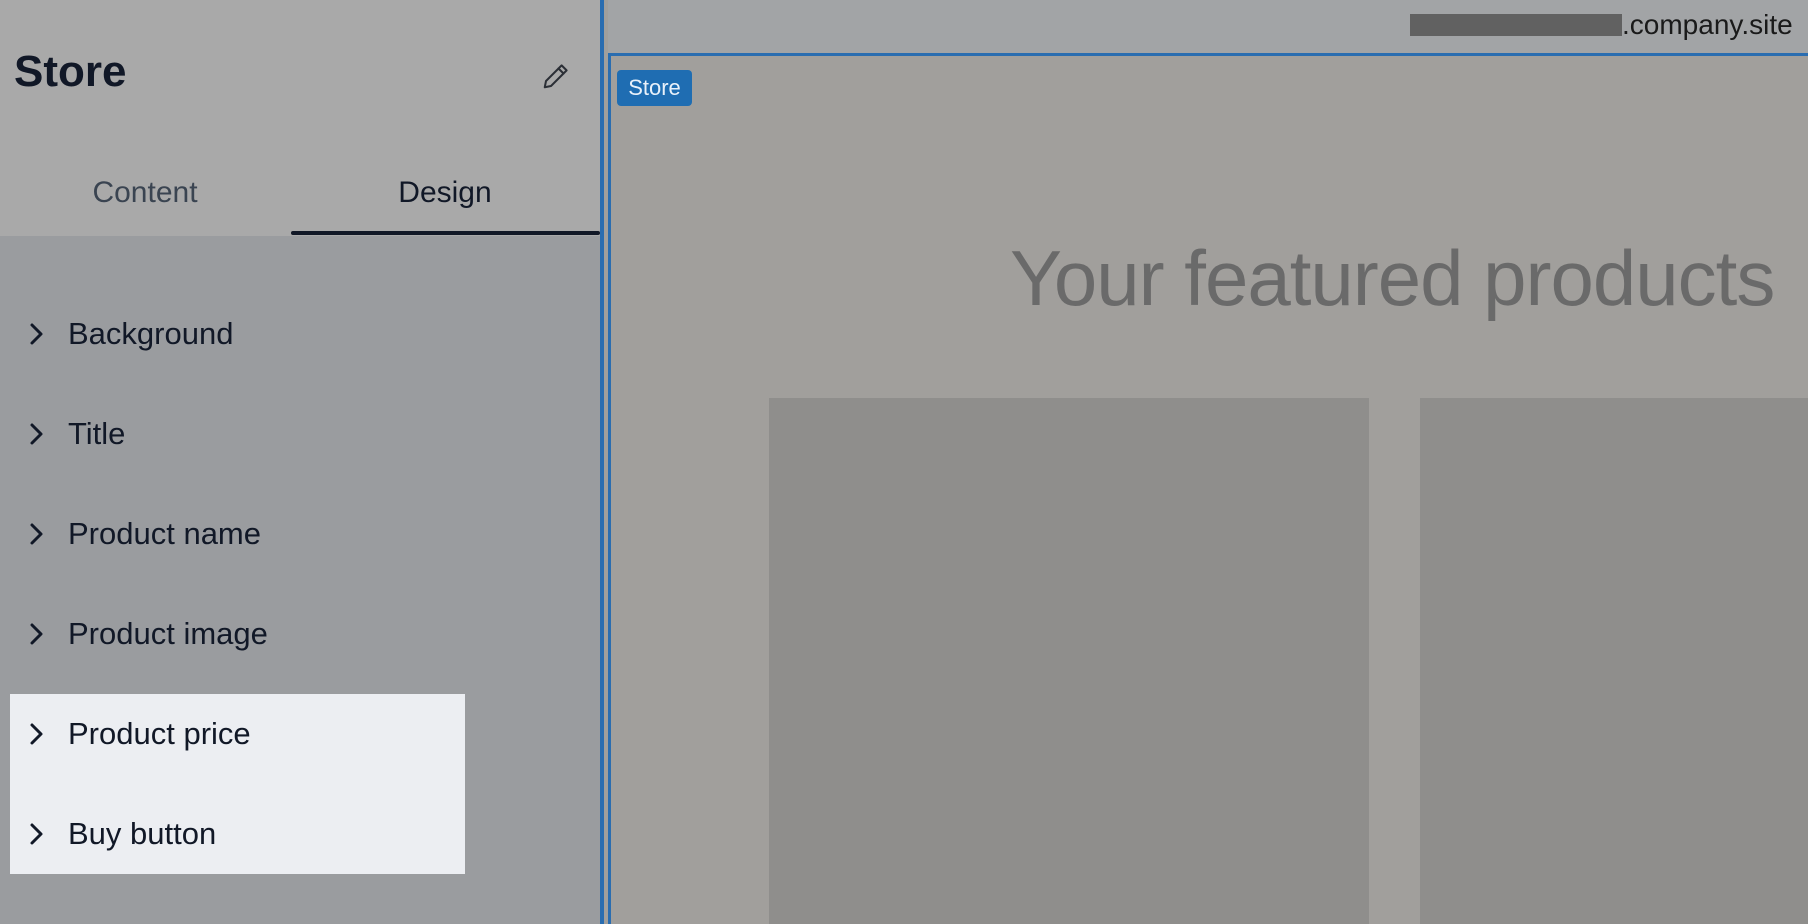 The height and width of the screenshot is (924, 1808). I want to click on accordion-item-product-price: Product price, so click(237, 734).